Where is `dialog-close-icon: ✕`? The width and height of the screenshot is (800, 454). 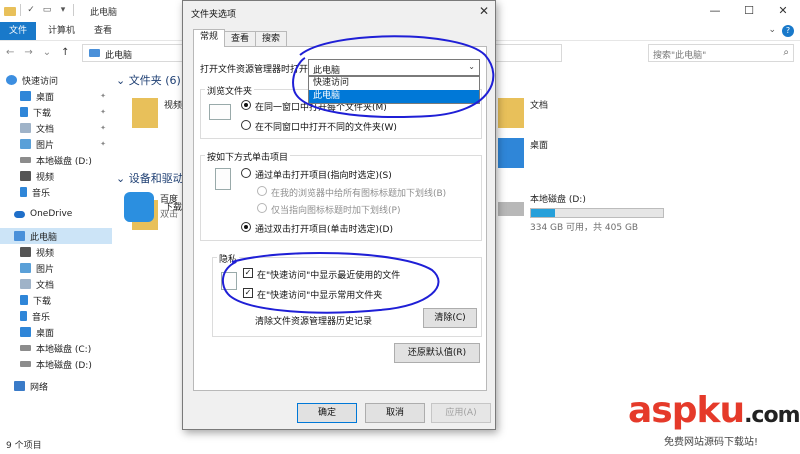 dialog-close-icon: ✕ is located at coordinates (484, 11).